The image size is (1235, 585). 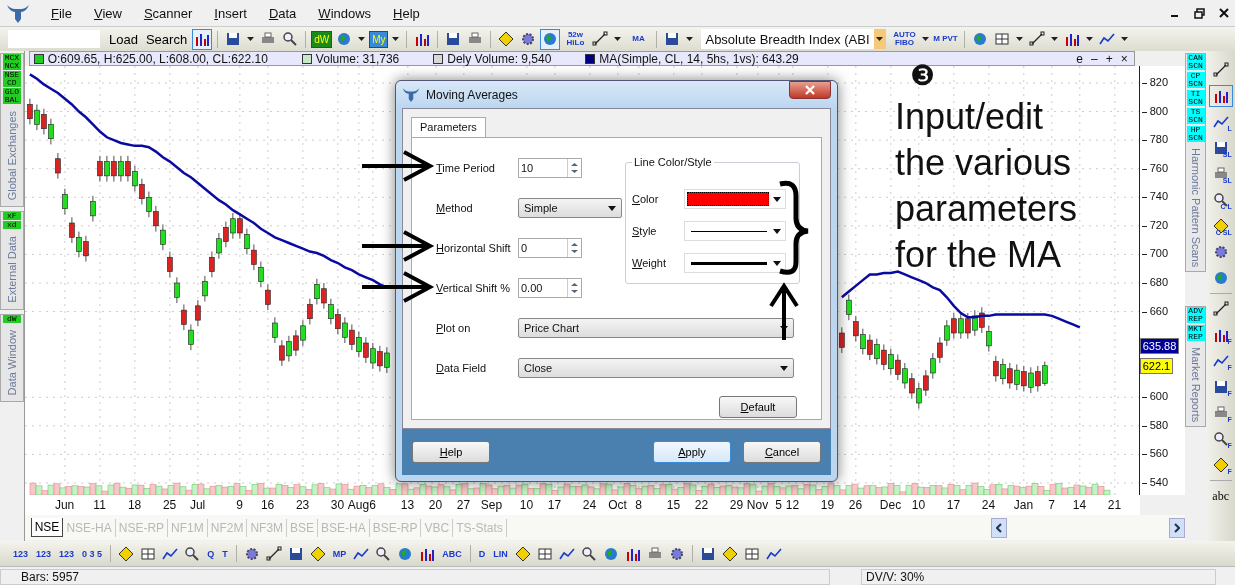 I want to click on scan-badge: TI SCN, so click(x=1195, y=98).